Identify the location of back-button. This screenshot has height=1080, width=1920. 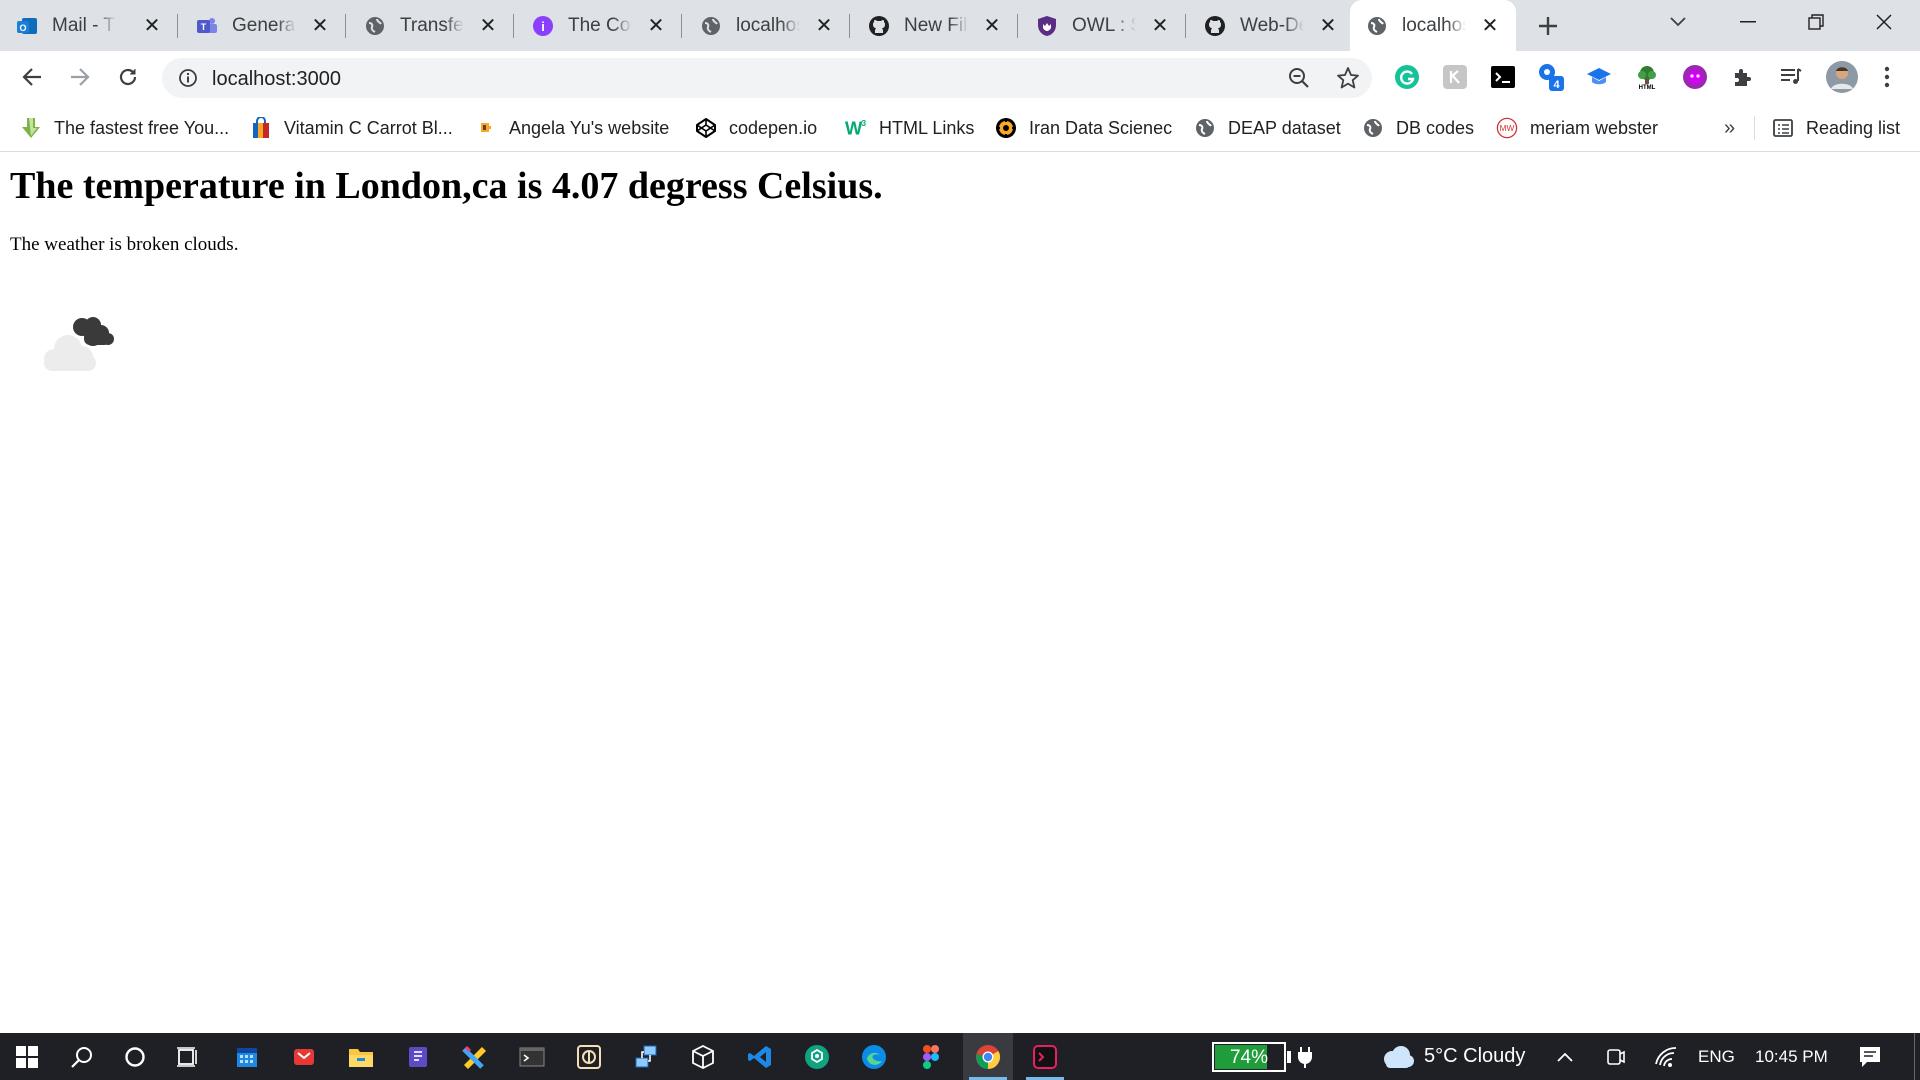
(32, 77).